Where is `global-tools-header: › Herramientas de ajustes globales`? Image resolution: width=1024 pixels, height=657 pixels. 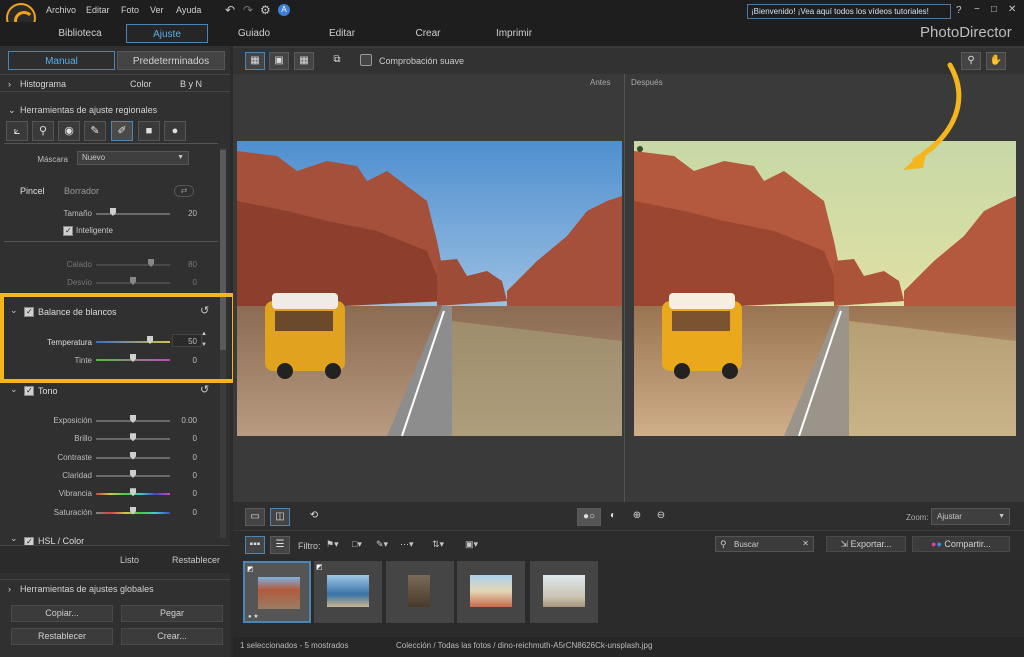
global-tools-header: › Herramientas de ajustes globales is located at coordinates (115, 588).